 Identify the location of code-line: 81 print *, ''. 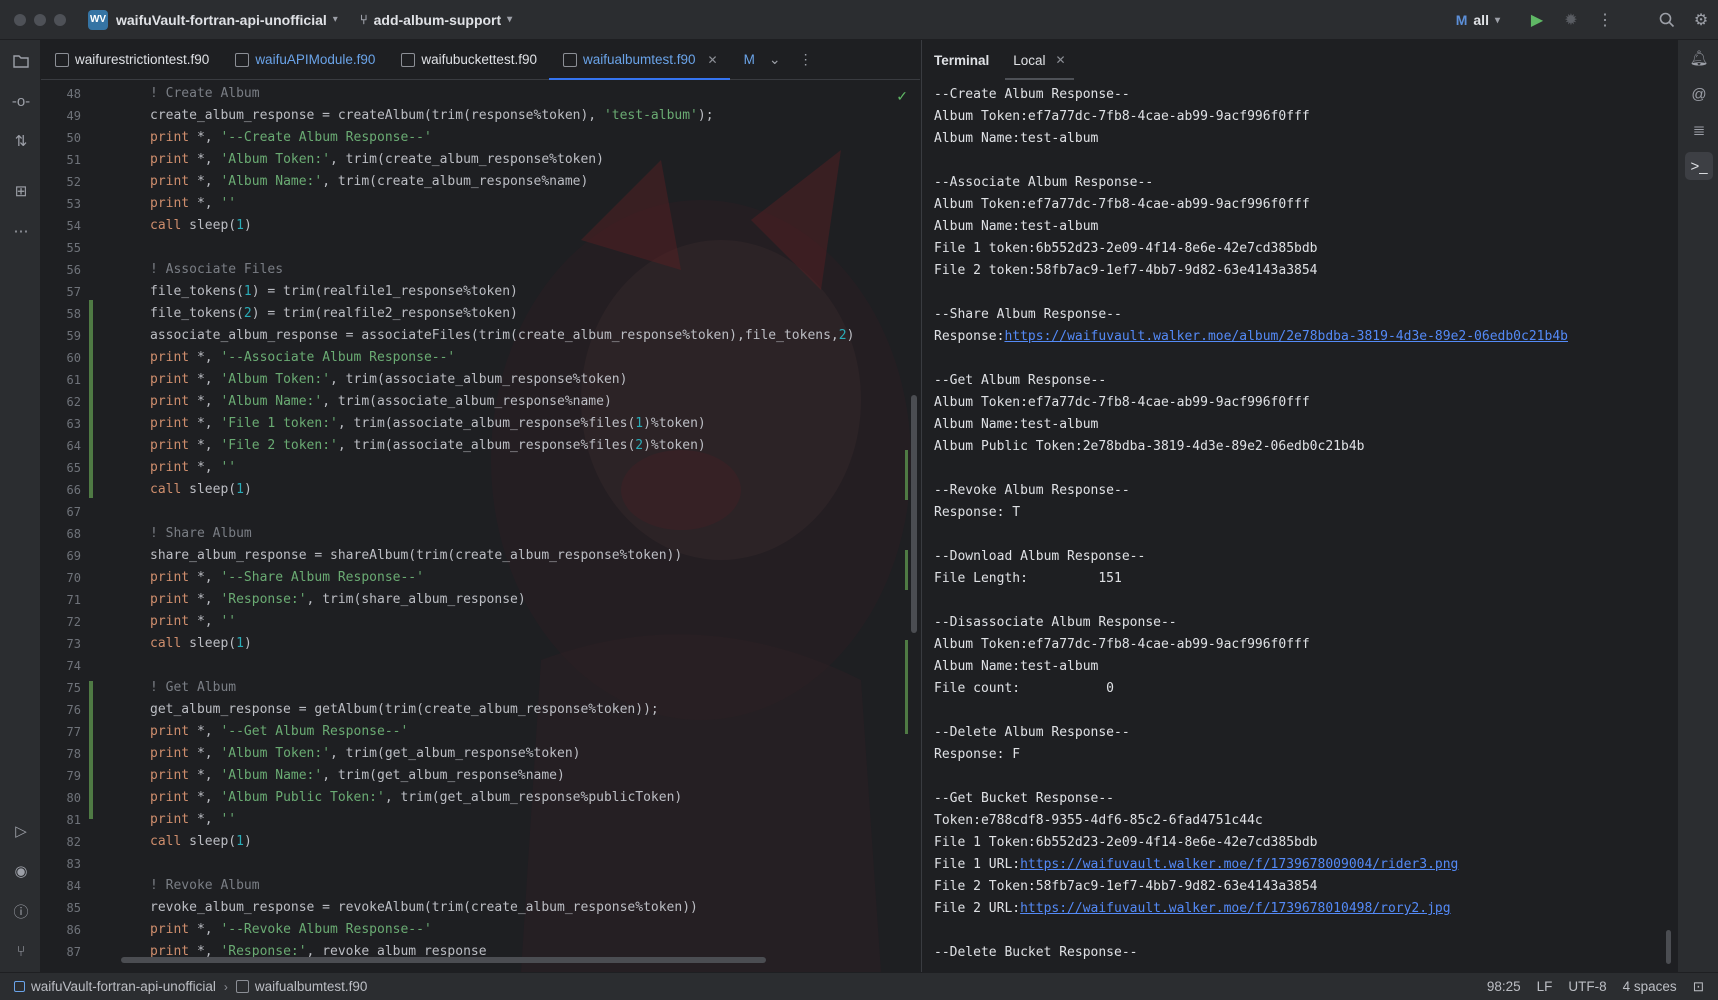
(480, 820).